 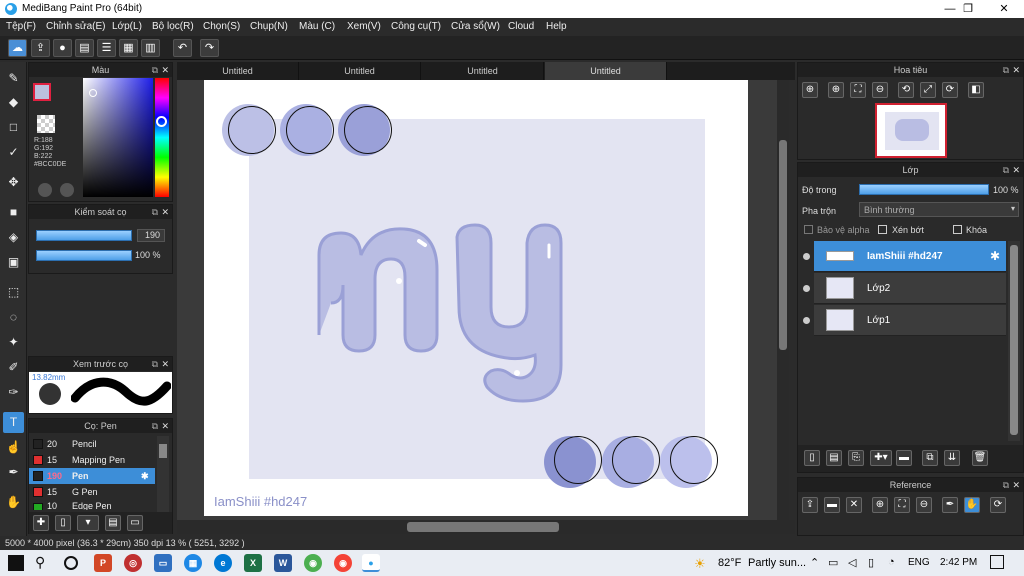 What do you see at coordinates (13, 447) in the screenshot?
I see `operation-tool-icon: ☝` at bounding box center [13, 447].